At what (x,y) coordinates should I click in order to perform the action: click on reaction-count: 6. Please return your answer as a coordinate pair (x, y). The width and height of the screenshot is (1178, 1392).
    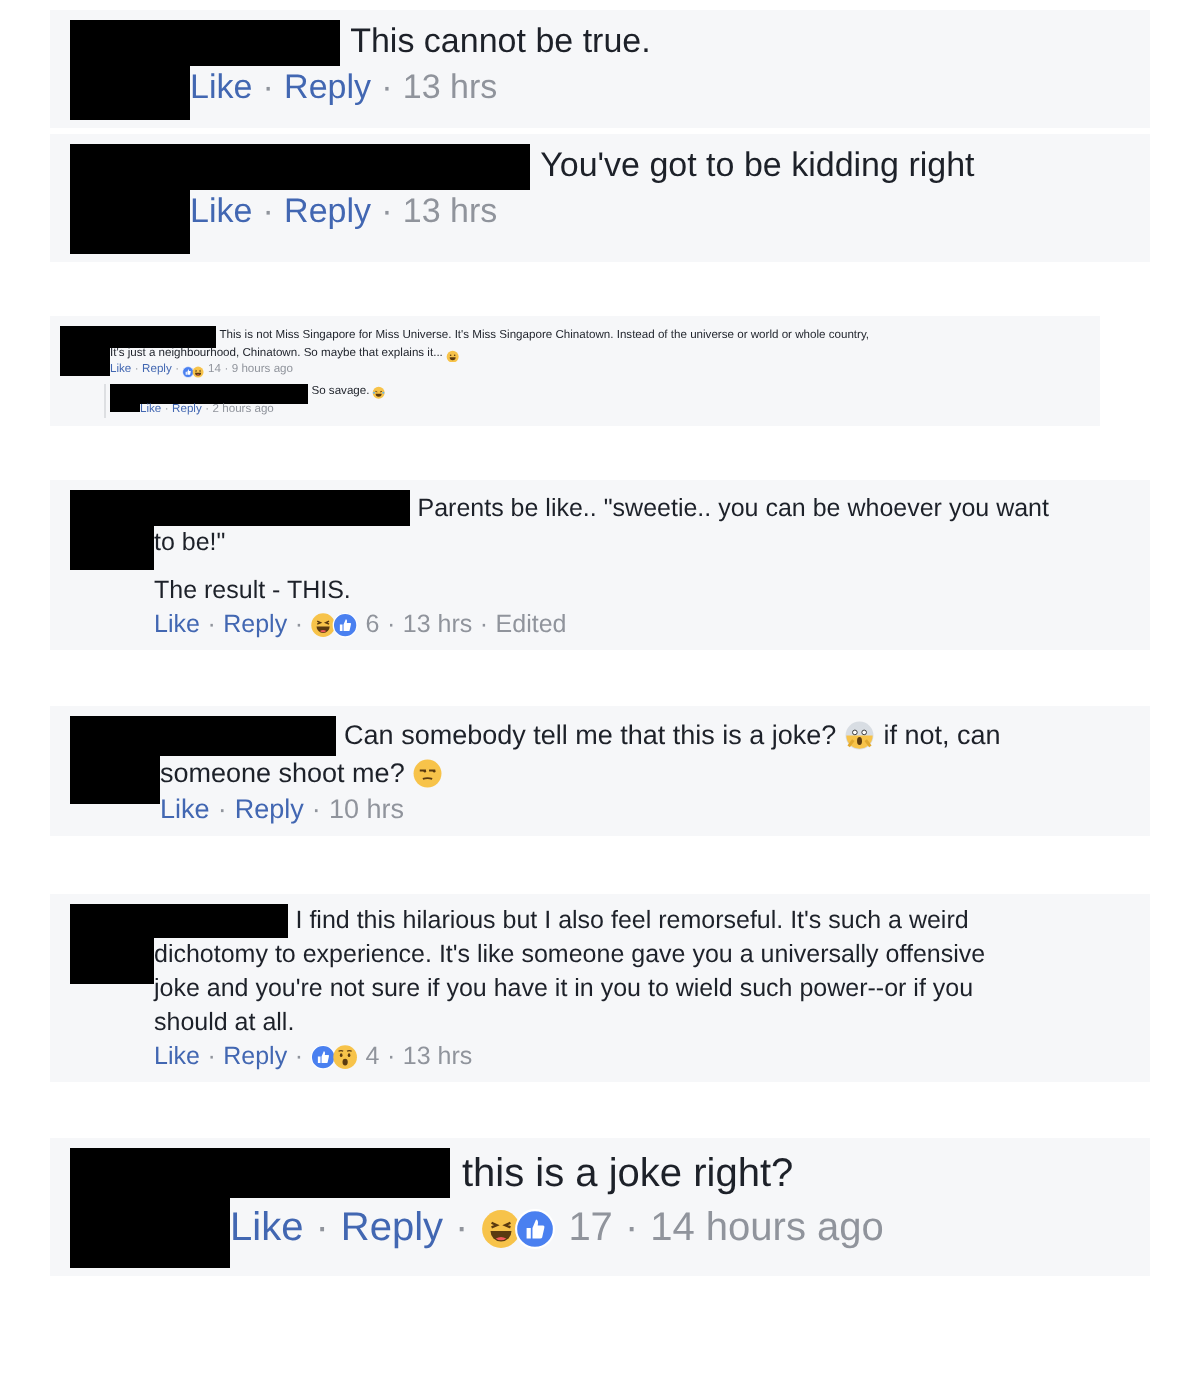
    Looking at the image, I should click on (372, 625).